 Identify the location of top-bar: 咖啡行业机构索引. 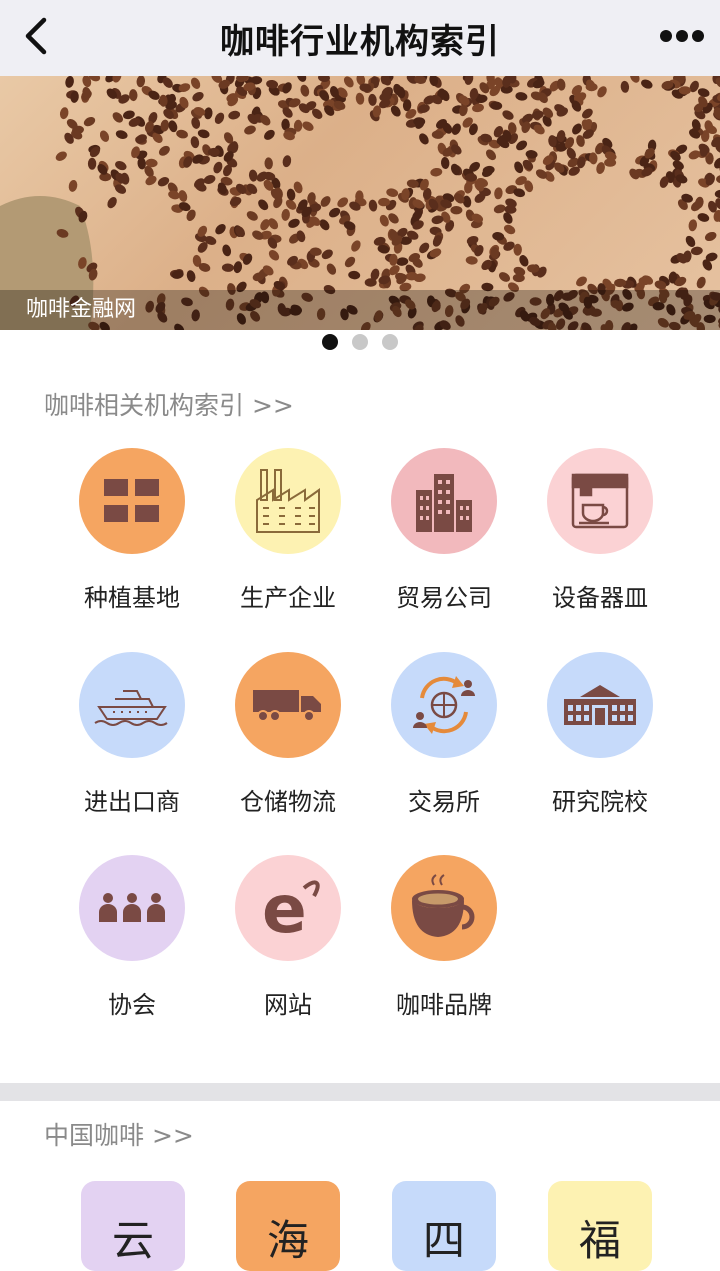
(360, 38).